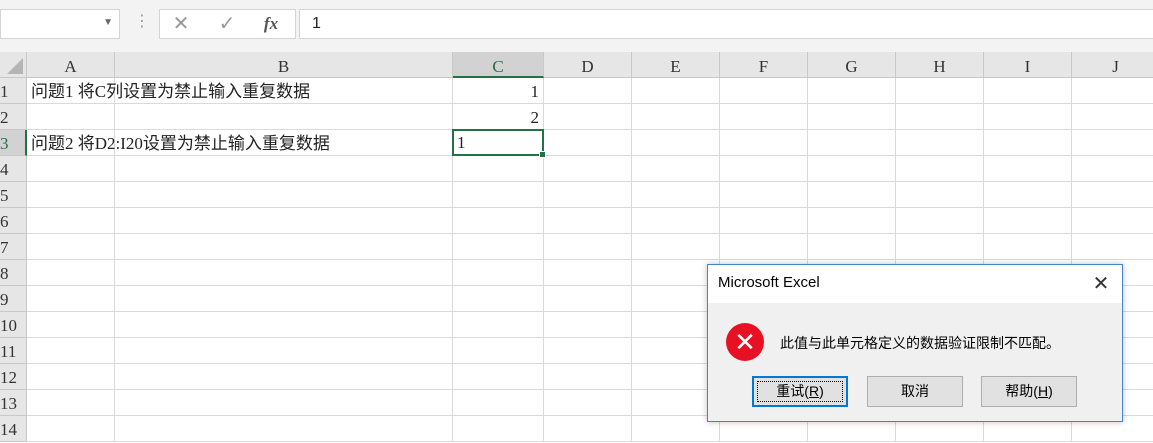 This screenshot has height=443, width=1153. Describe the element at coordinates (13, 299) in the screenshot. I see `row-header-9: 9` at that location.